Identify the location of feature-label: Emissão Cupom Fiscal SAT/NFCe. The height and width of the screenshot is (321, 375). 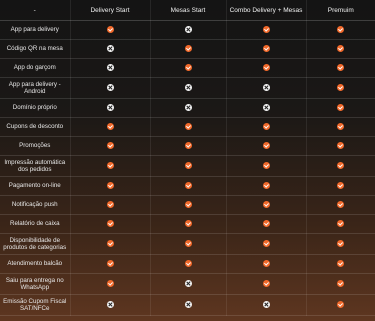
(35, 305).